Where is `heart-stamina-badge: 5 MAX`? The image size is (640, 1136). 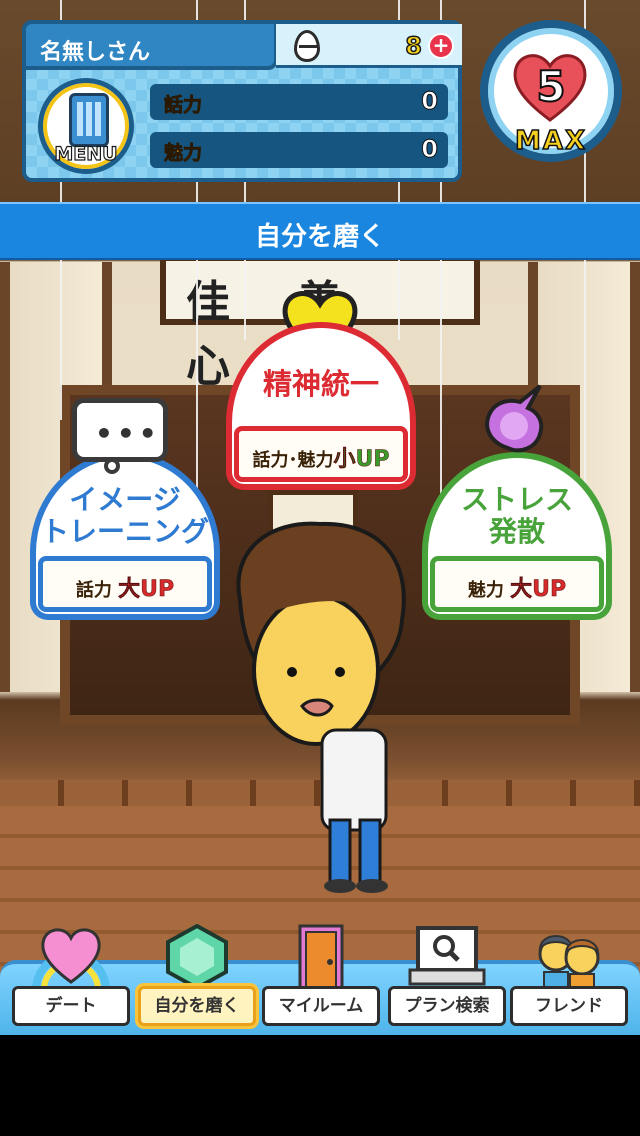 heart-stamina-badge: 5 MAX is located at coordinates (551, 91).